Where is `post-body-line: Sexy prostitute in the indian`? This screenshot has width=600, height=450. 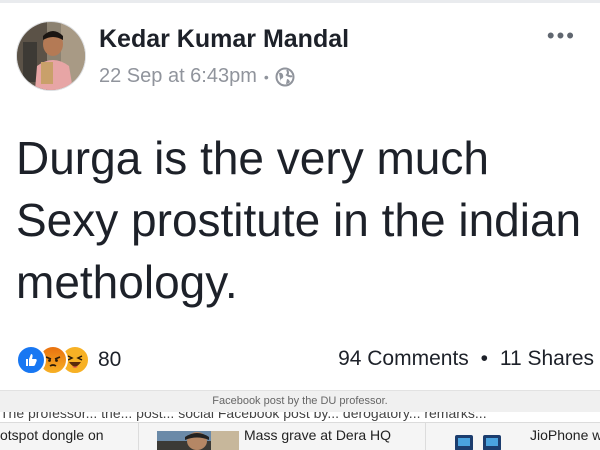 post-body-line: Sexy prostitute in the indian is located at coordinates (299, 220).